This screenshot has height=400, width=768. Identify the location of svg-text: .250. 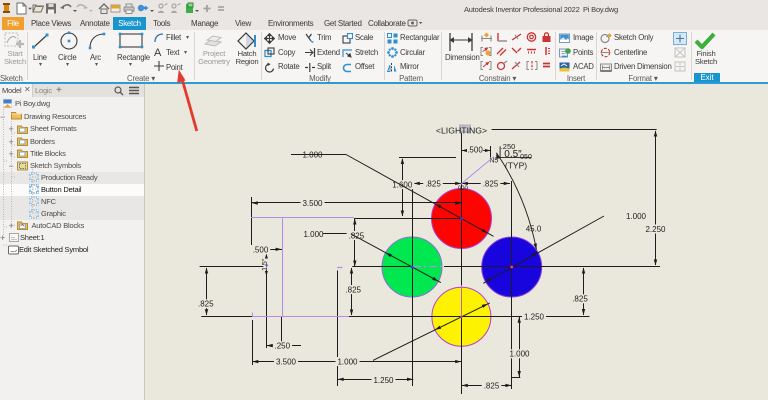
(283, 346).